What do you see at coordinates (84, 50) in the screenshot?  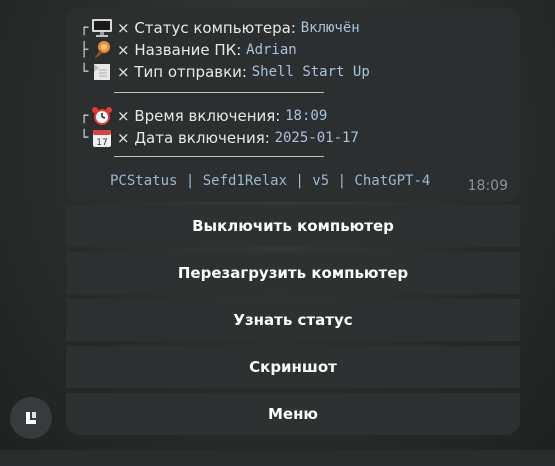 I see `tree-connector: ├` at bounding box center [84, 50].